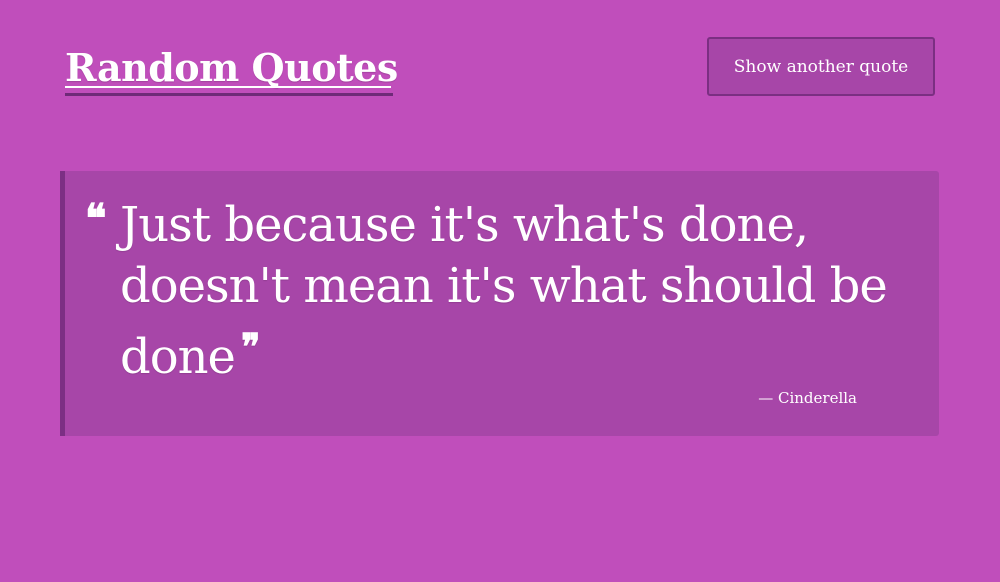 Image resolution: width=1000 pixels, height=582 pixels. Describe the element at coordinates (807, 398) in the screenshot. I see `quote-attribution: — Cinderella` at that location.